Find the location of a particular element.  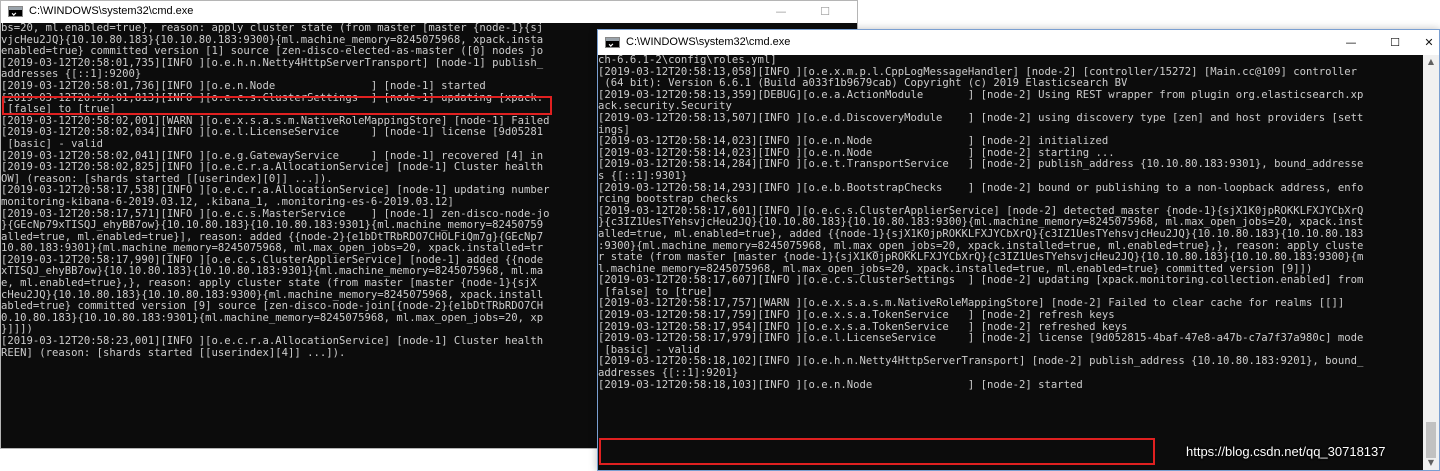

watermark-url: https://blog.csdn.net/qq_30718137 is located at coordinates (1286, 451).